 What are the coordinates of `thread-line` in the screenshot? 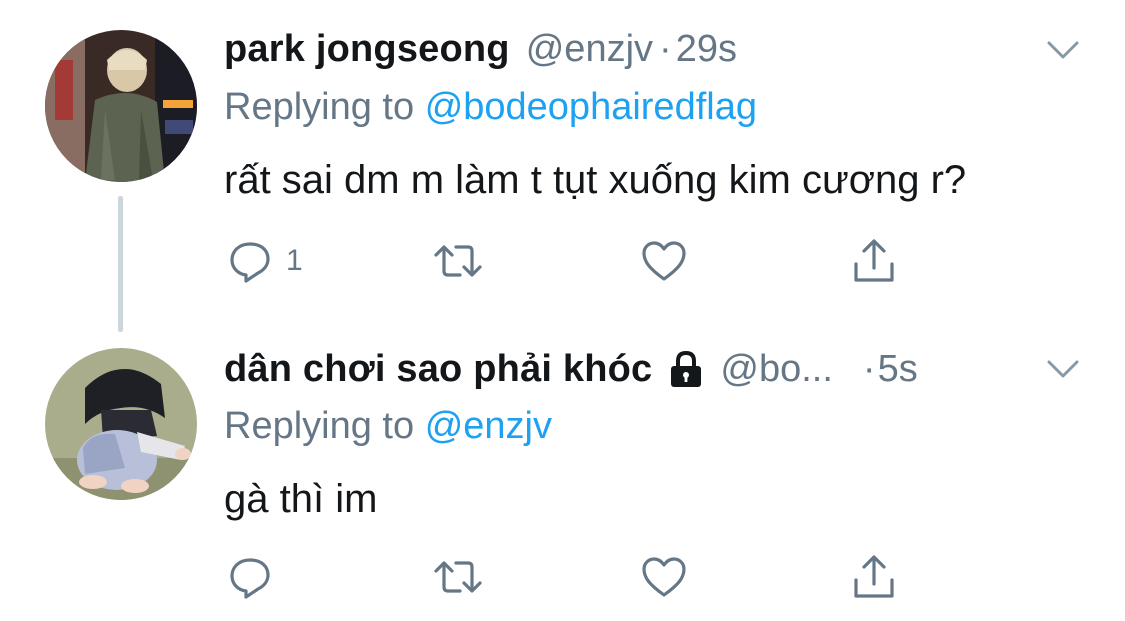 It's located at (120, 264).